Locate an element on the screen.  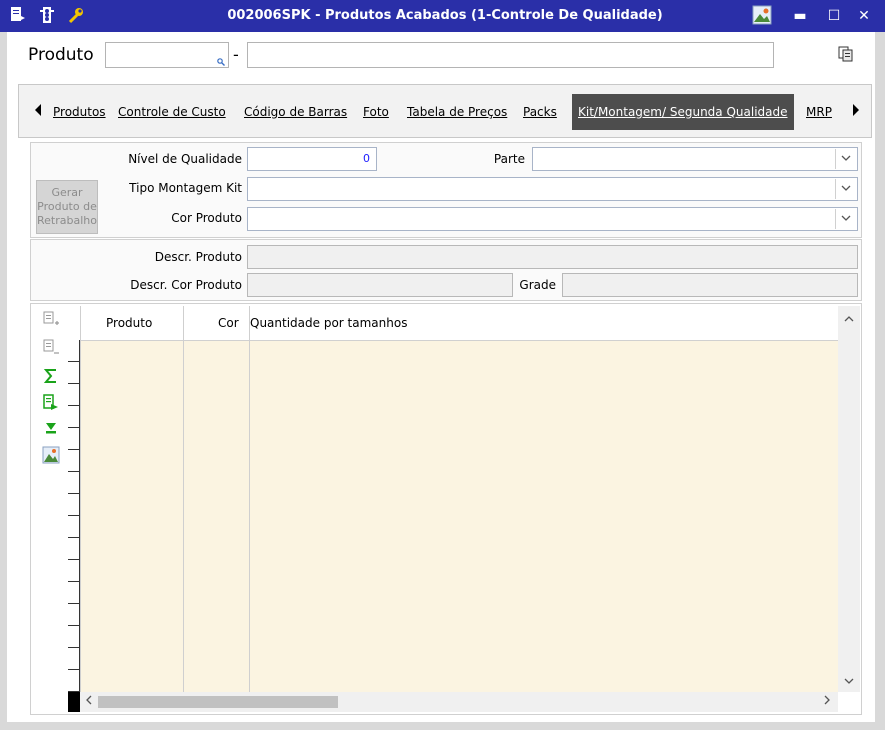
grade-field is located at coordinates (710, 285).